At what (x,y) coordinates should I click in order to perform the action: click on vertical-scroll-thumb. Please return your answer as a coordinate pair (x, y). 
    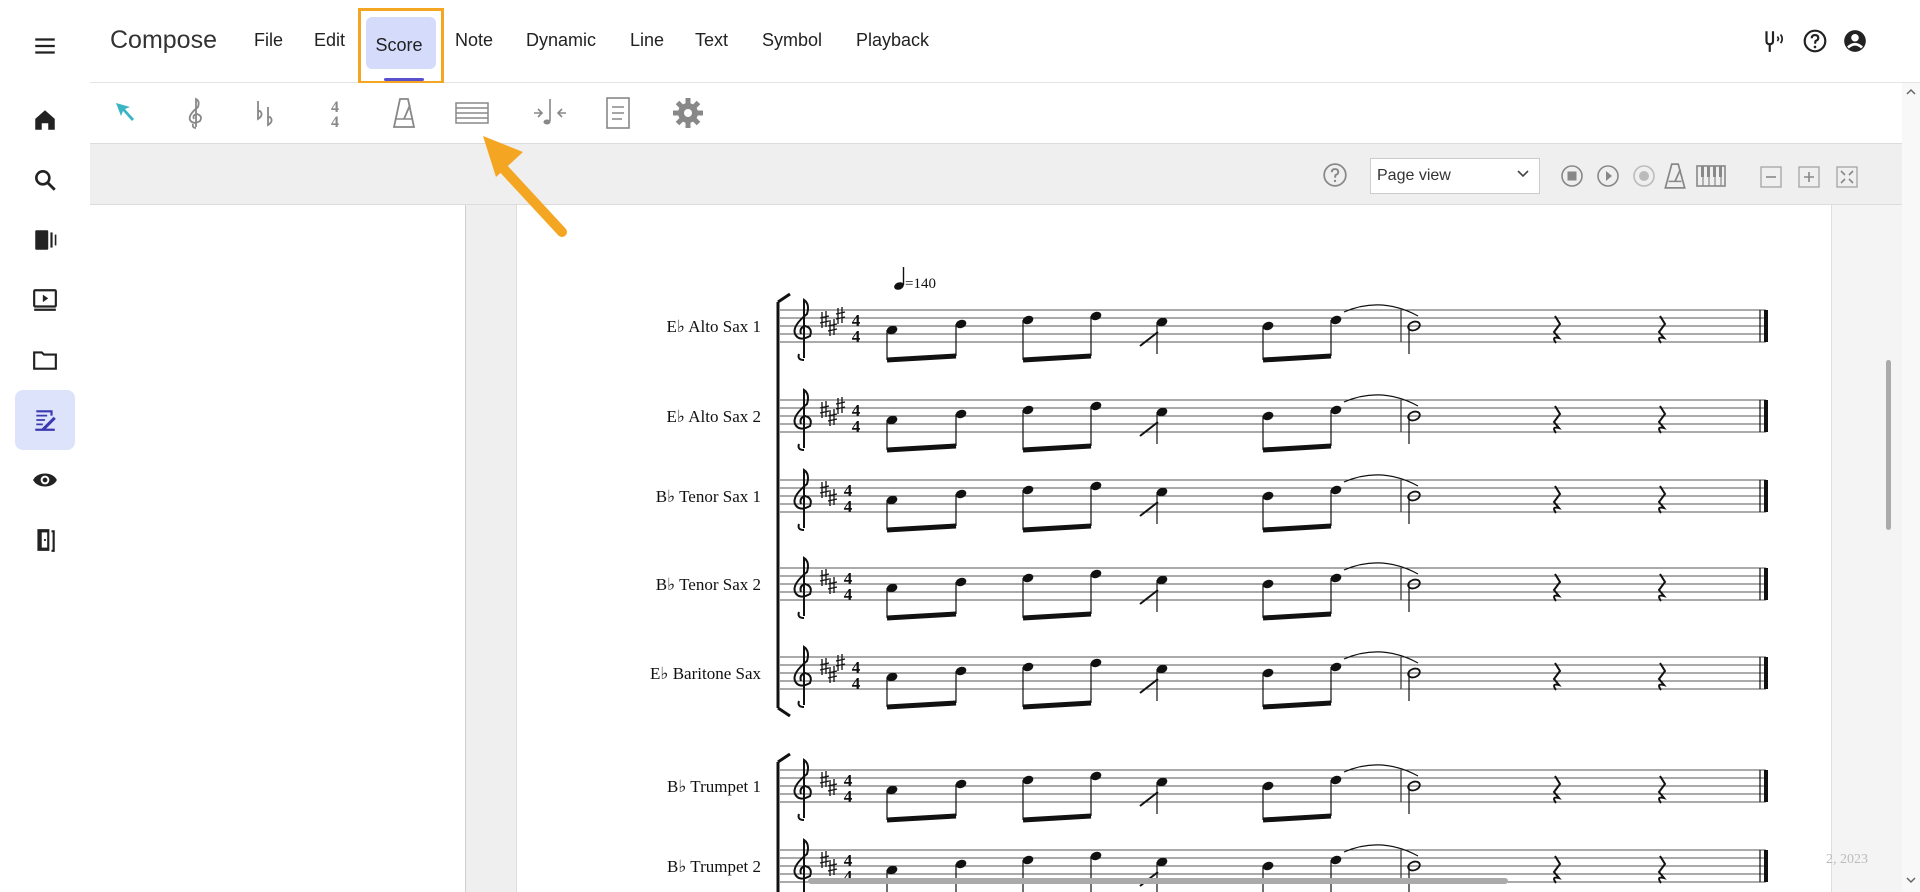
    Looking at the image, I should click on (1888, 445).